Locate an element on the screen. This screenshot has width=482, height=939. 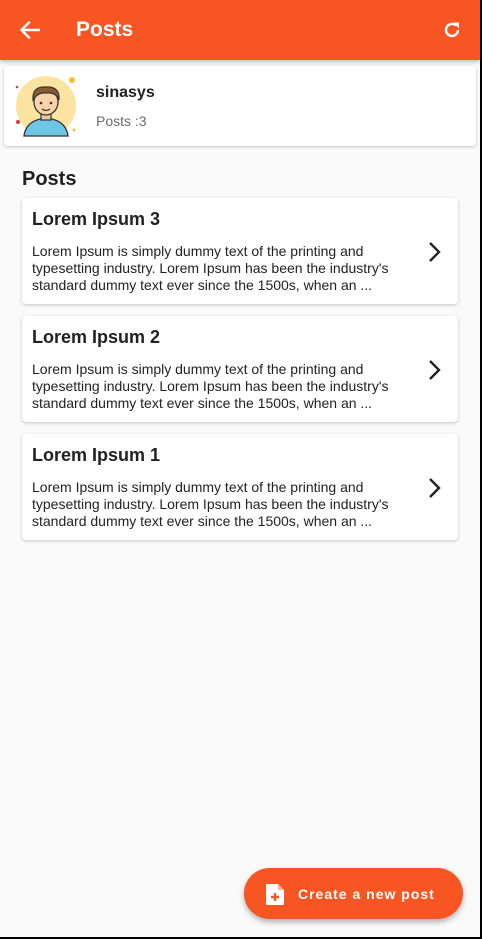
posts-section-title: Posts is located at coordinates (49, 179).